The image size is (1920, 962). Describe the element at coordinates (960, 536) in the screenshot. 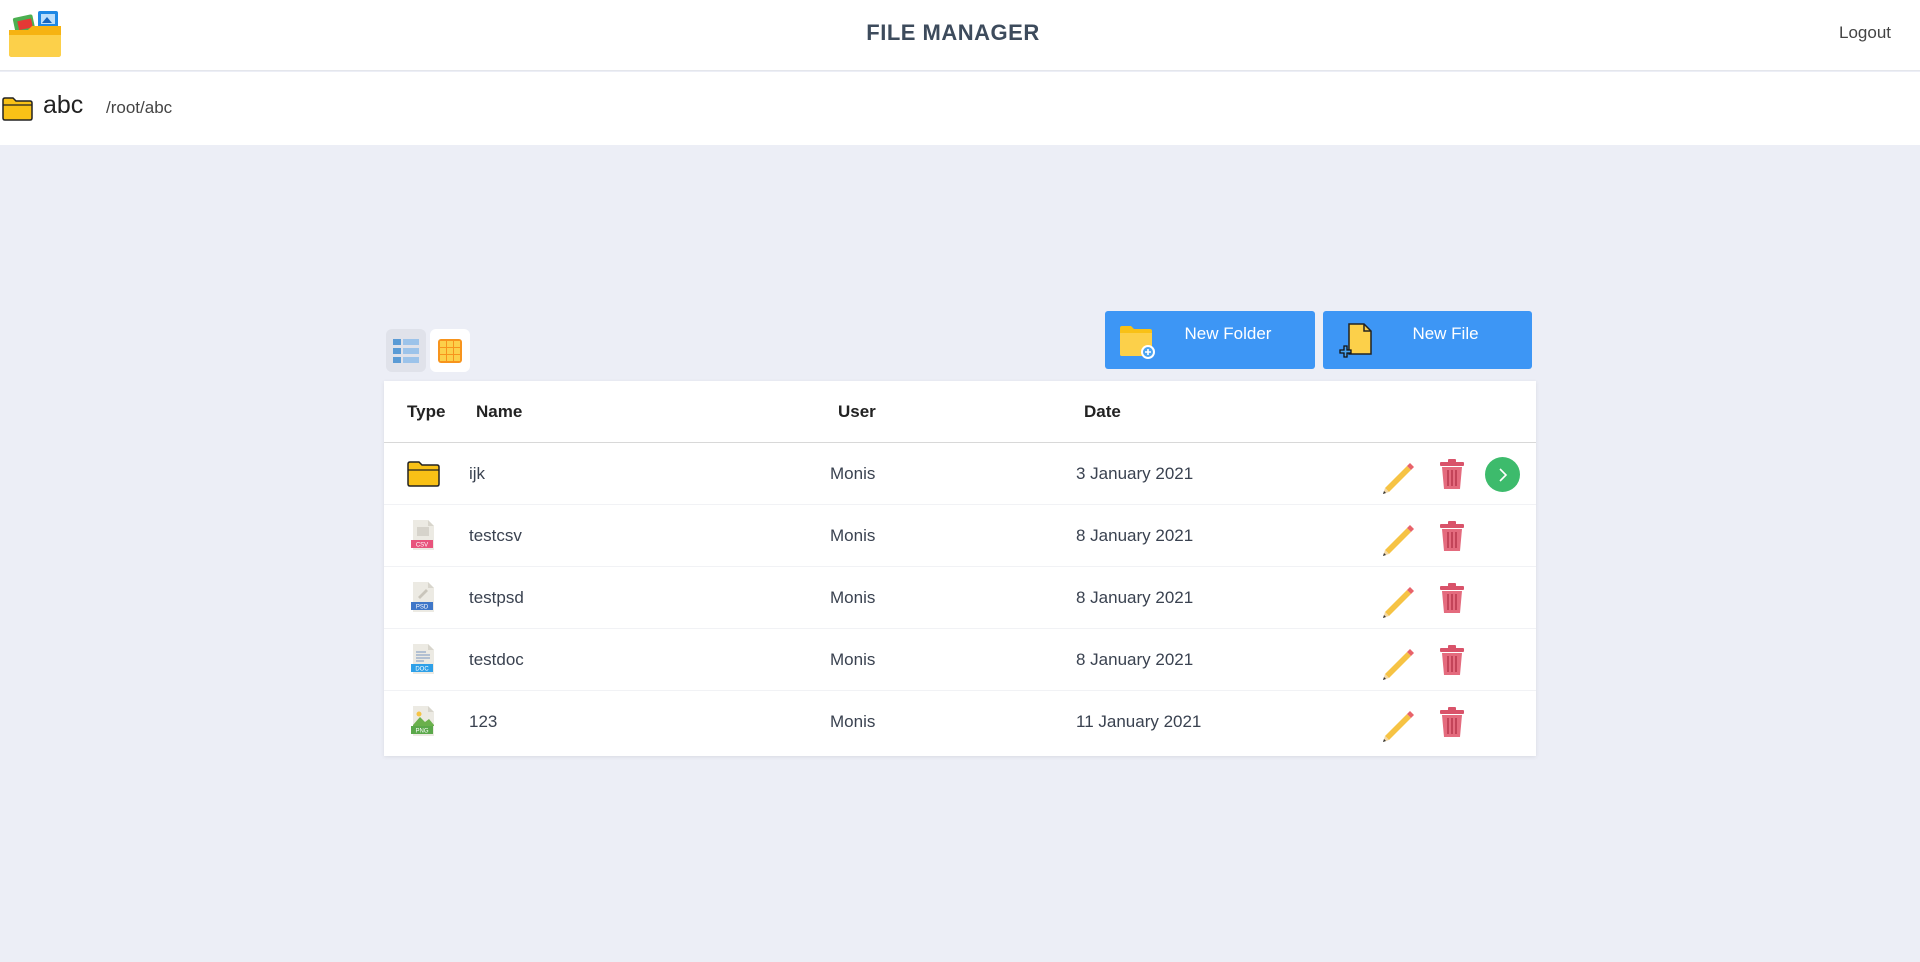

I see `table-row: CSV testcsv Monis 8 January 2021` at that location.